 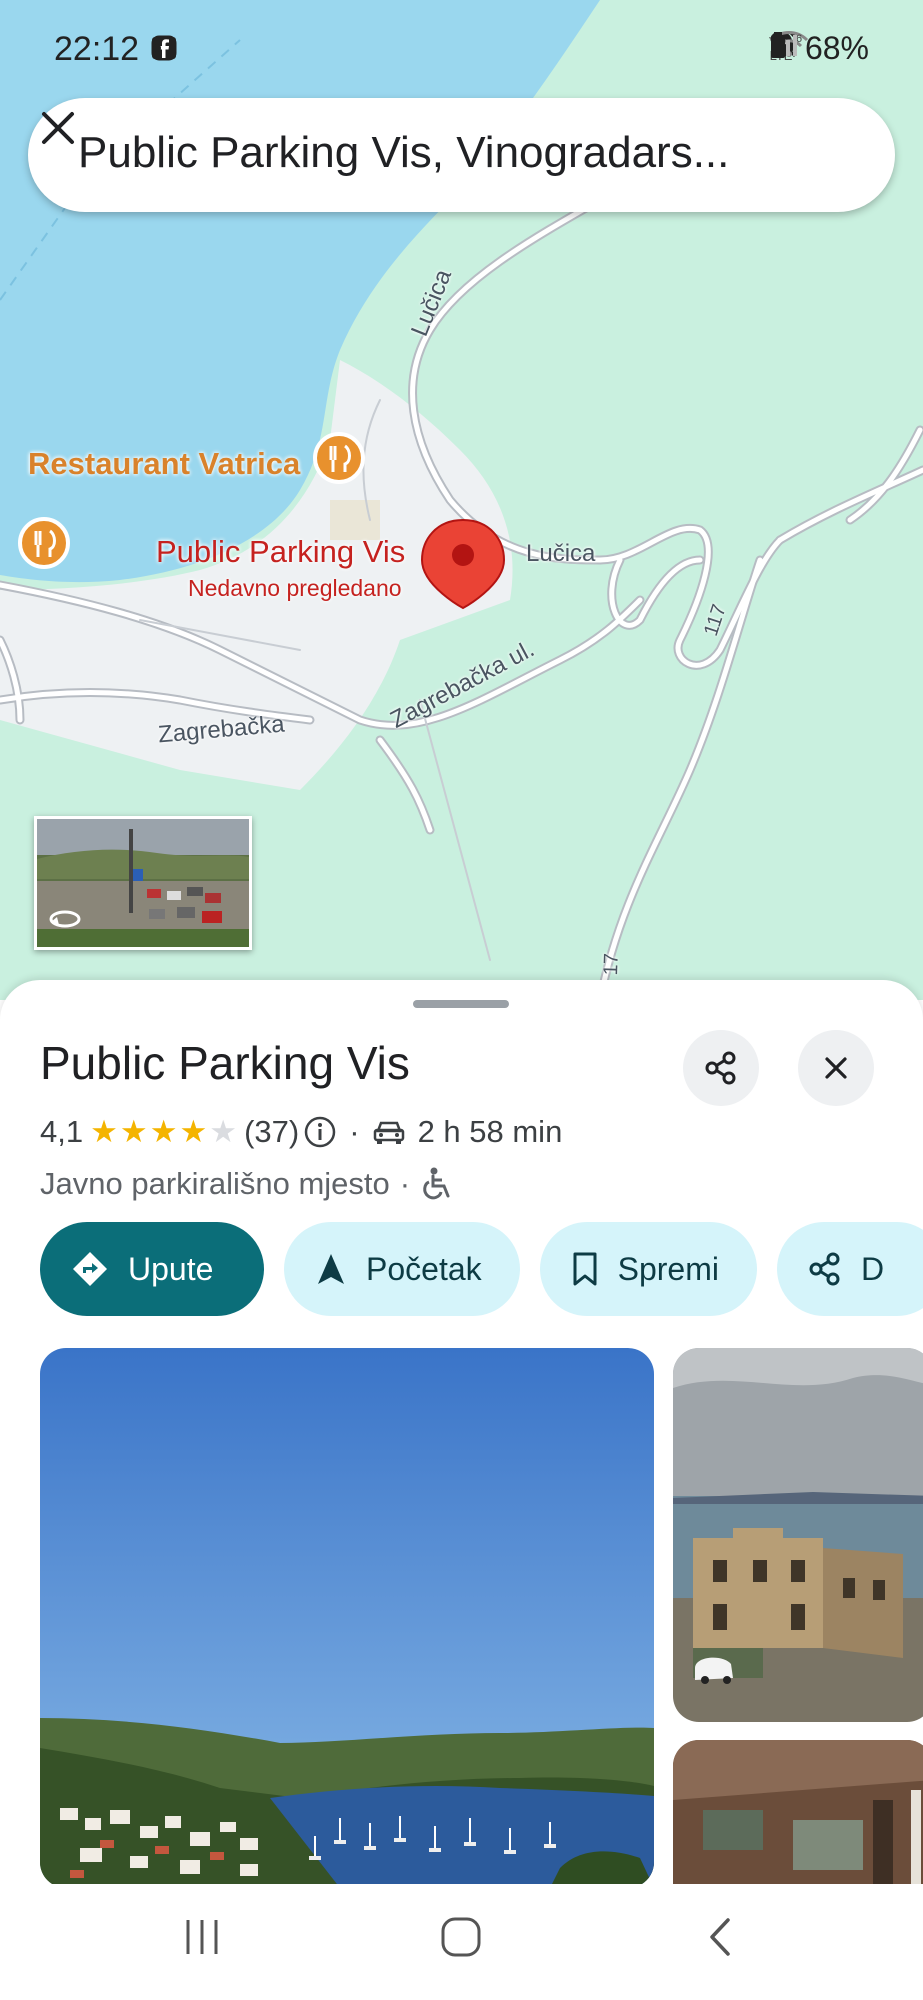 I want to click on directions-button: Upute, so click(x=152, y=1269).